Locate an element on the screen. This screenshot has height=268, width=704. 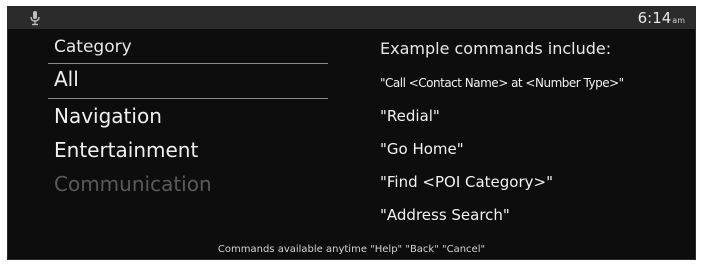
category-item-all: All is located at coordinates (188, 79).